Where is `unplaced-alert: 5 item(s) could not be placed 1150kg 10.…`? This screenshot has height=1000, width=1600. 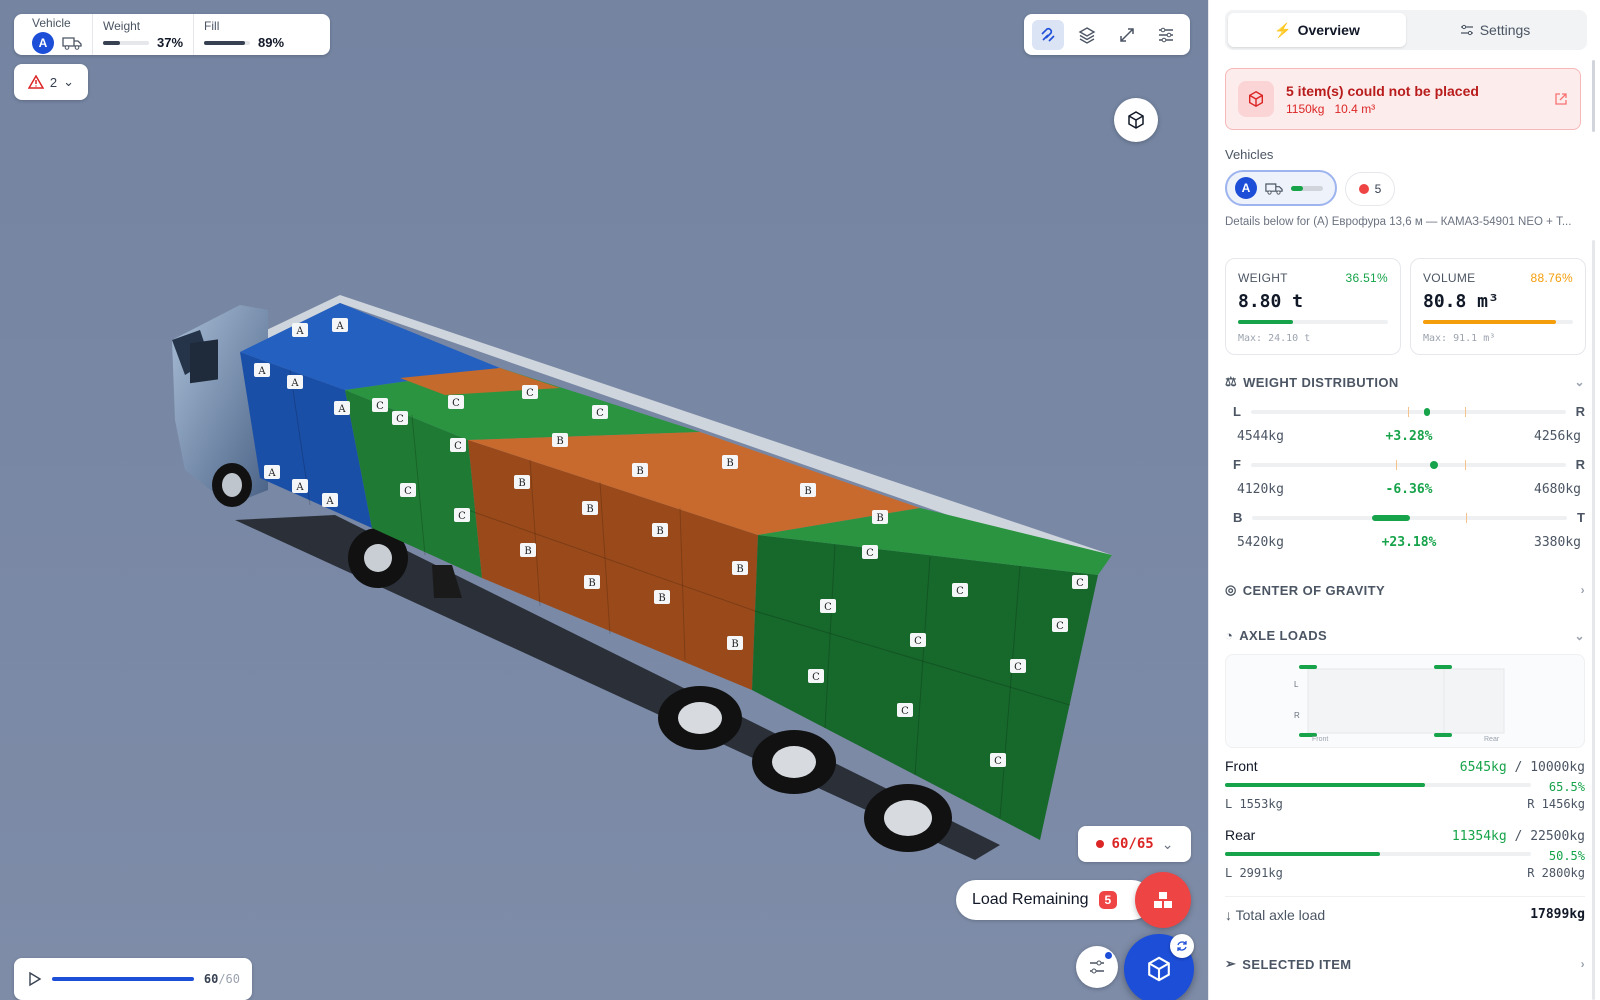
unplaced-alert: 5 item(s) could not be placed 1150kg 10.… is located at coordinates (1403, 99).